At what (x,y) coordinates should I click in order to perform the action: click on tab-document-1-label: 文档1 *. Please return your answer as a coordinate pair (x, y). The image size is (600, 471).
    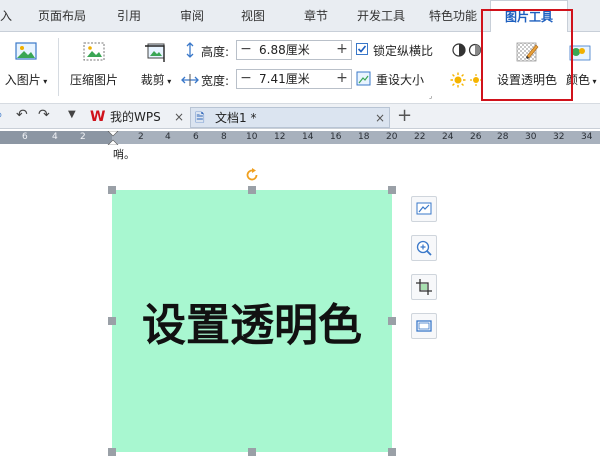
    Looking at the image, I should click on (236, 118).